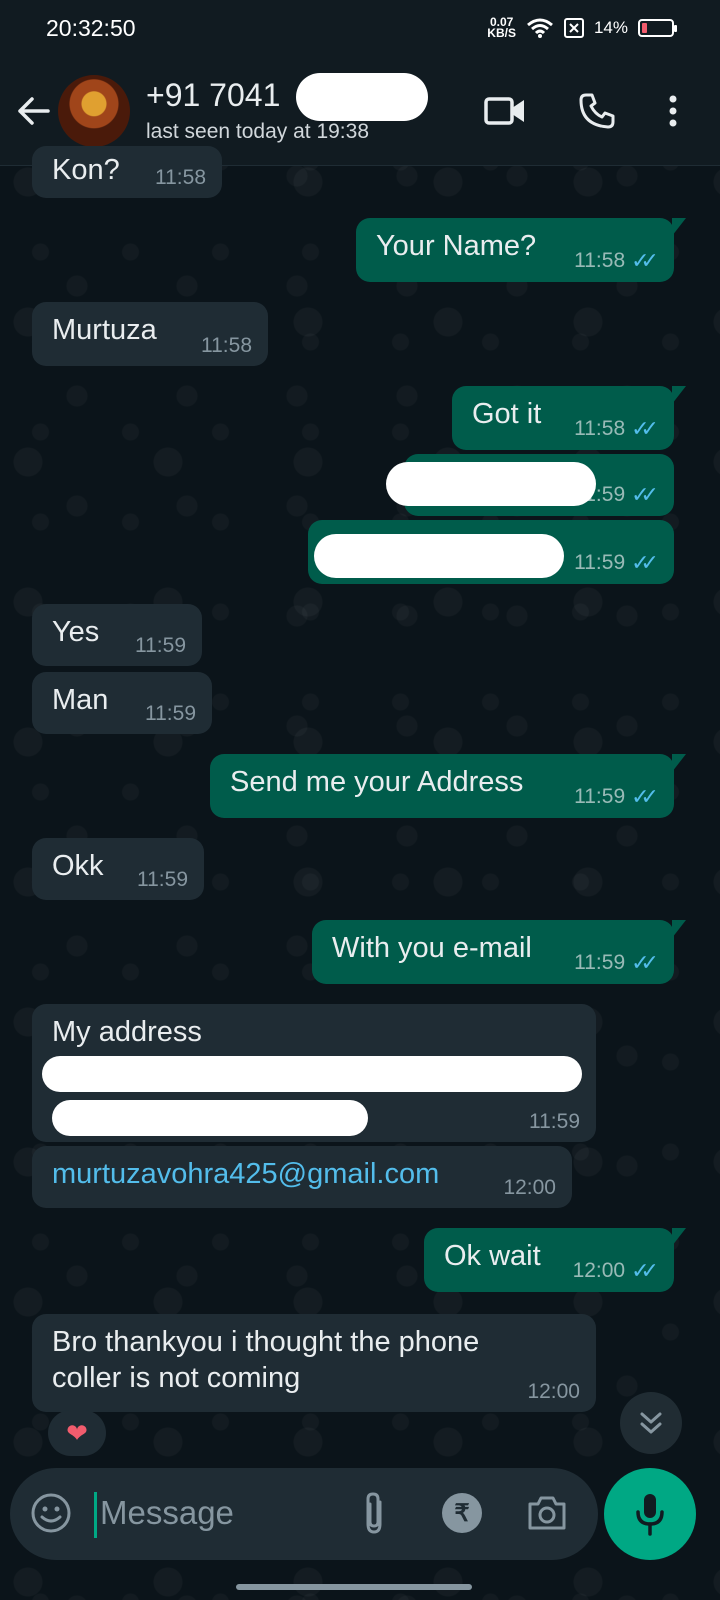 The image size is (720, 1600). I want to click on mic-button, so click(650, 1514).